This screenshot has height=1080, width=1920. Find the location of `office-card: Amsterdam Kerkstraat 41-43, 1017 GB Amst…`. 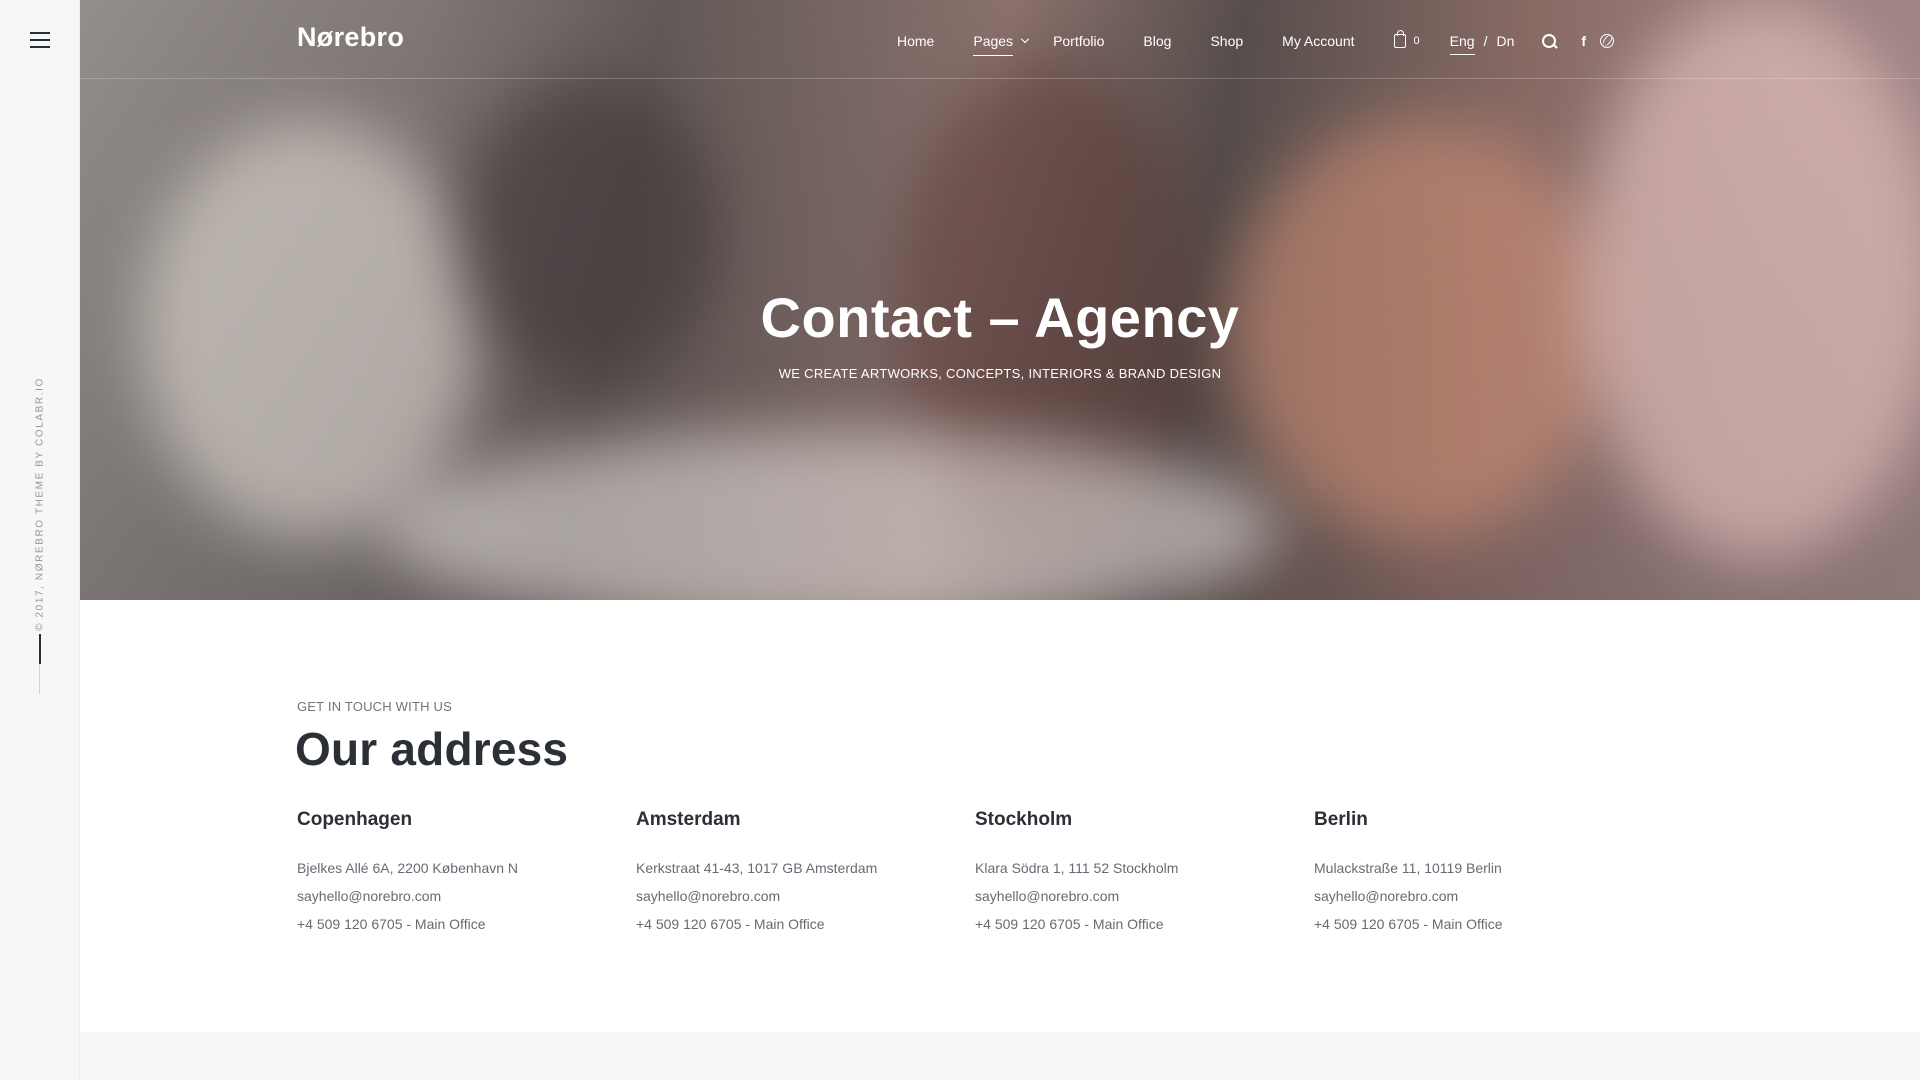

office-card: Amsterdam Kerkstraat 41-43, 1017 GB Amst… is located at coordinates (796, 873).